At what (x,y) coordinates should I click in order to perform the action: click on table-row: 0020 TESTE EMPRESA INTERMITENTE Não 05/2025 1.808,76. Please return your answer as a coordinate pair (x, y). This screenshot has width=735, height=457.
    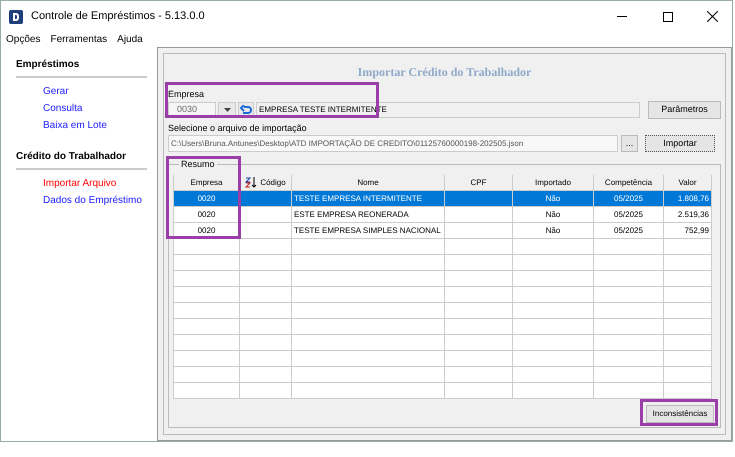
    Looking at the image, I should click on (443, 199).